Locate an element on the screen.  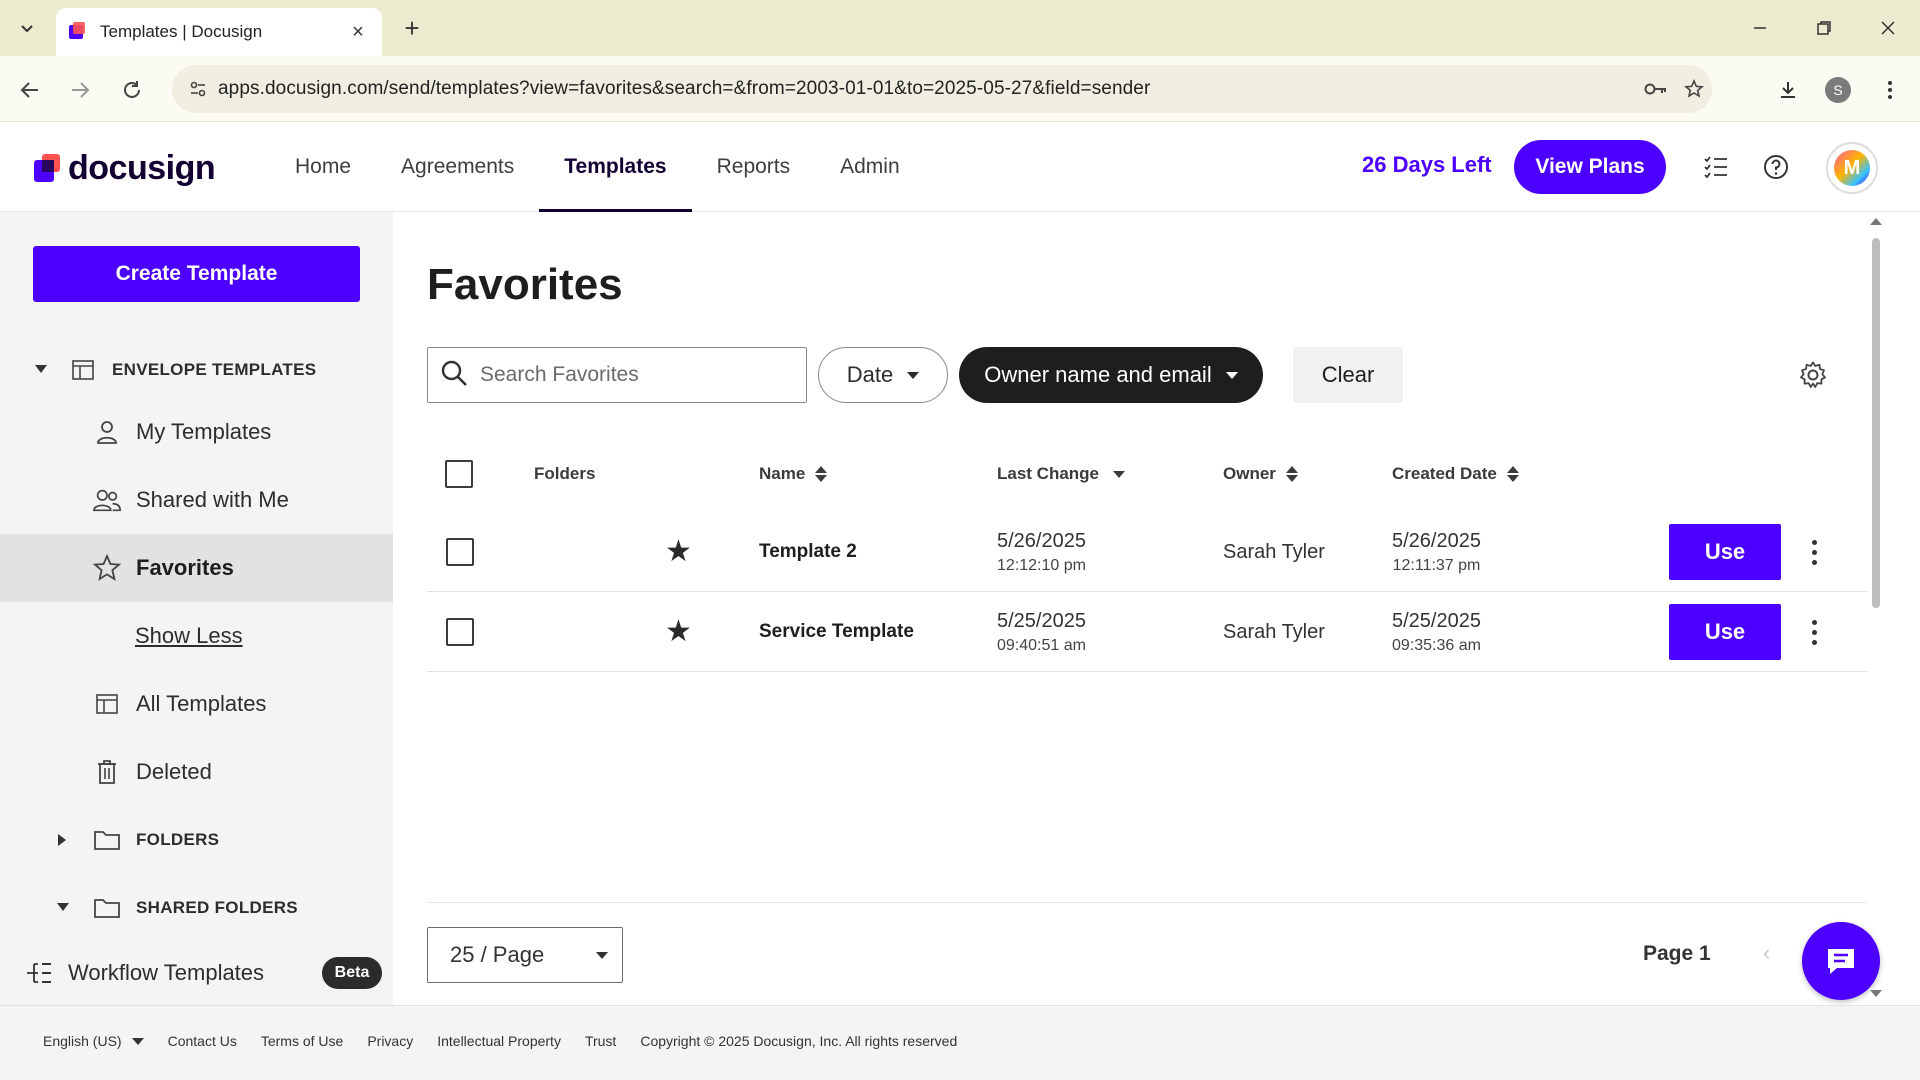
col-owner: Owner is located at coordinates (1260, 474).